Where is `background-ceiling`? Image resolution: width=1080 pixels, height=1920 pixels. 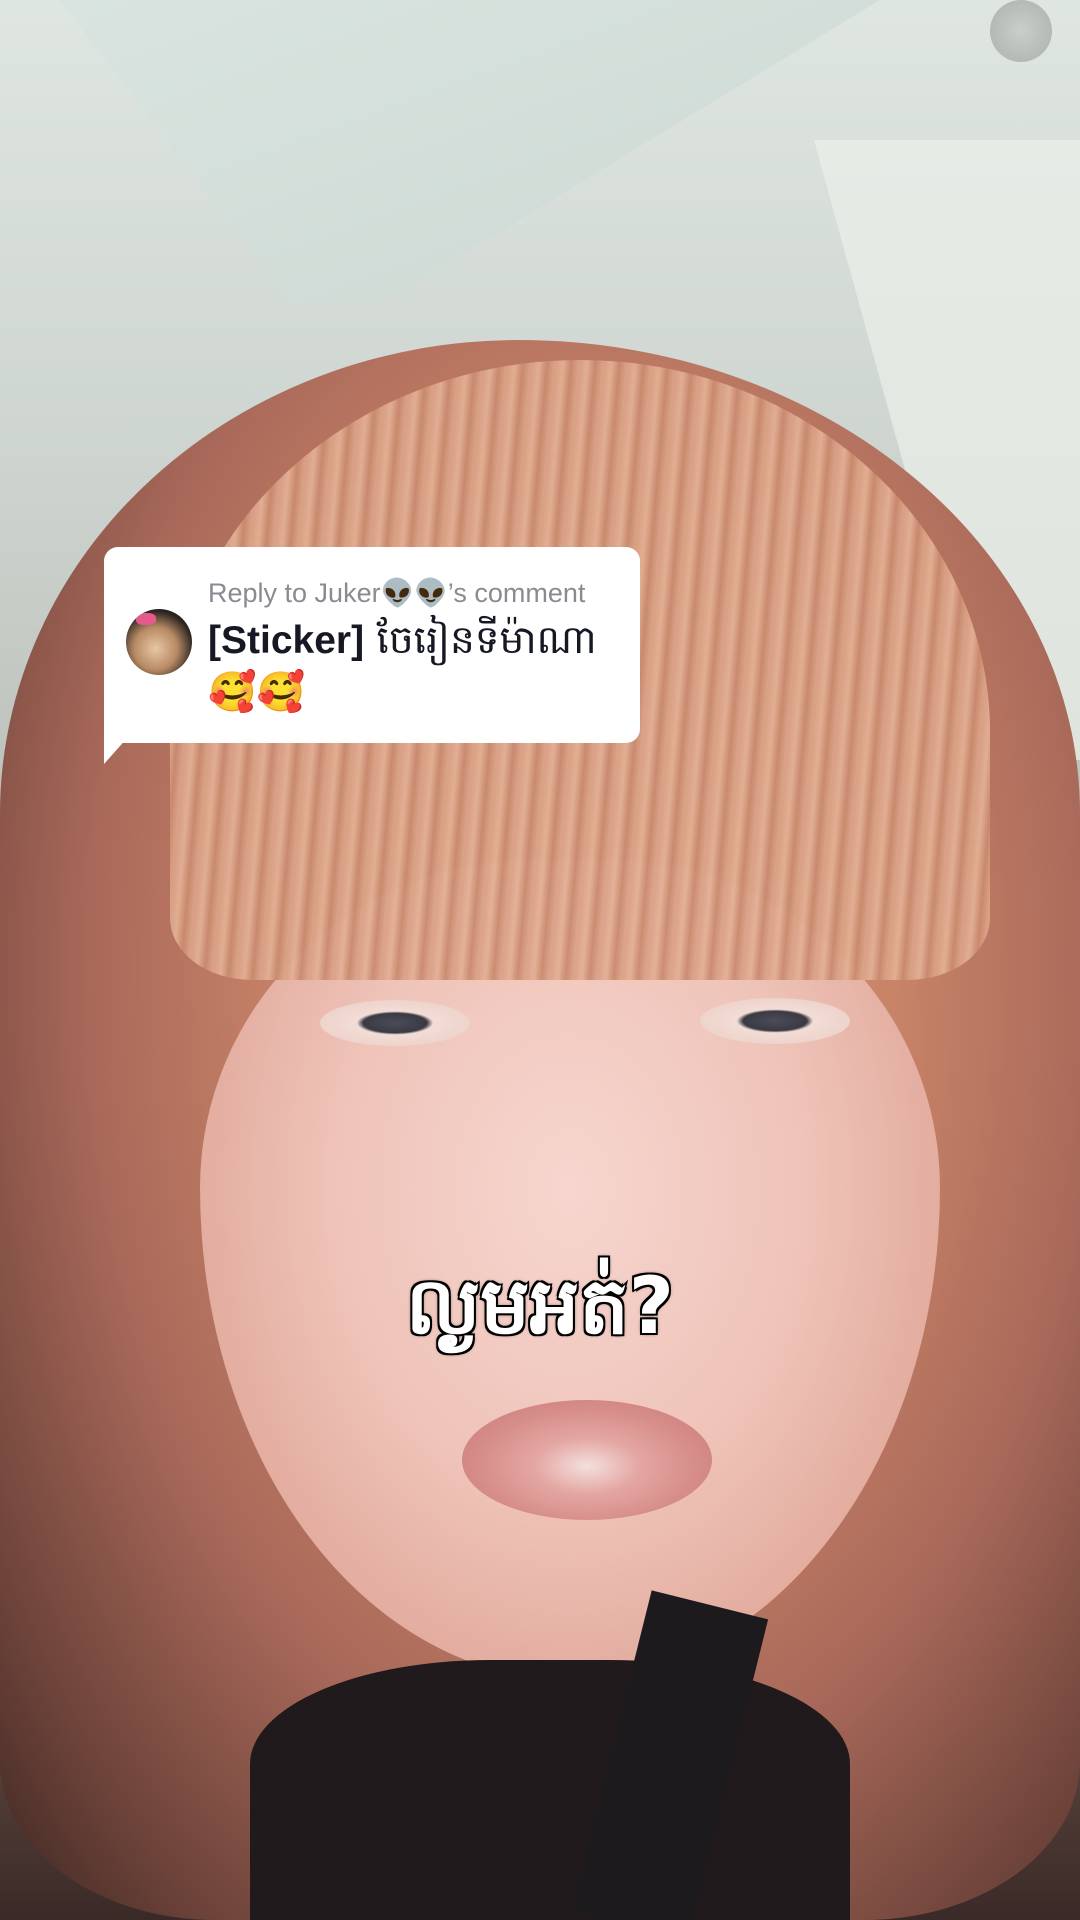
background-ceiling is located at coordinates (470, 150).